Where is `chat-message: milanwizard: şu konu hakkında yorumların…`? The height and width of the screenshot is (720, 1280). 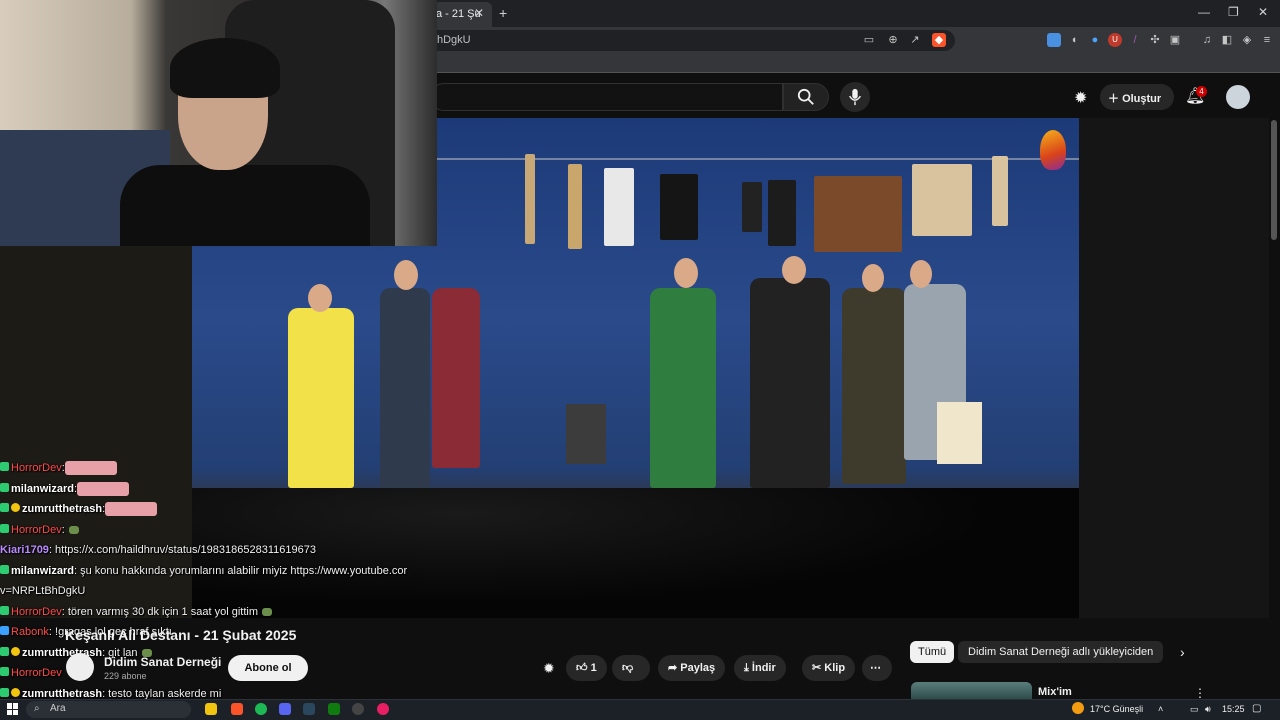 chat-message: milanwizard: şu konu hakkında yorumların… is located at coordinates (215, 571).